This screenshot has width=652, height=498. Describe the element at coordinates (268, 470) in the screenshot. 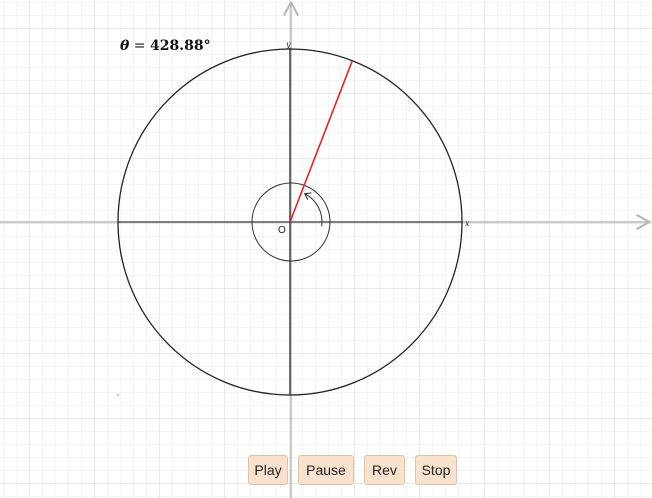

I see `play-button: Play` at that location.